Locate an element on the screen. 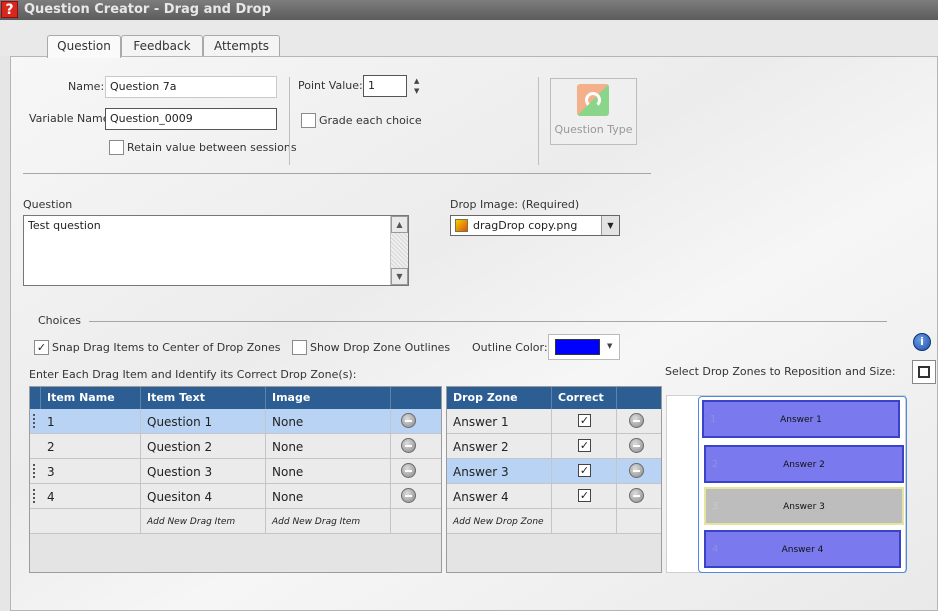  tab-bar: Question Feedback Attempts is located at coordinates (469, 39).